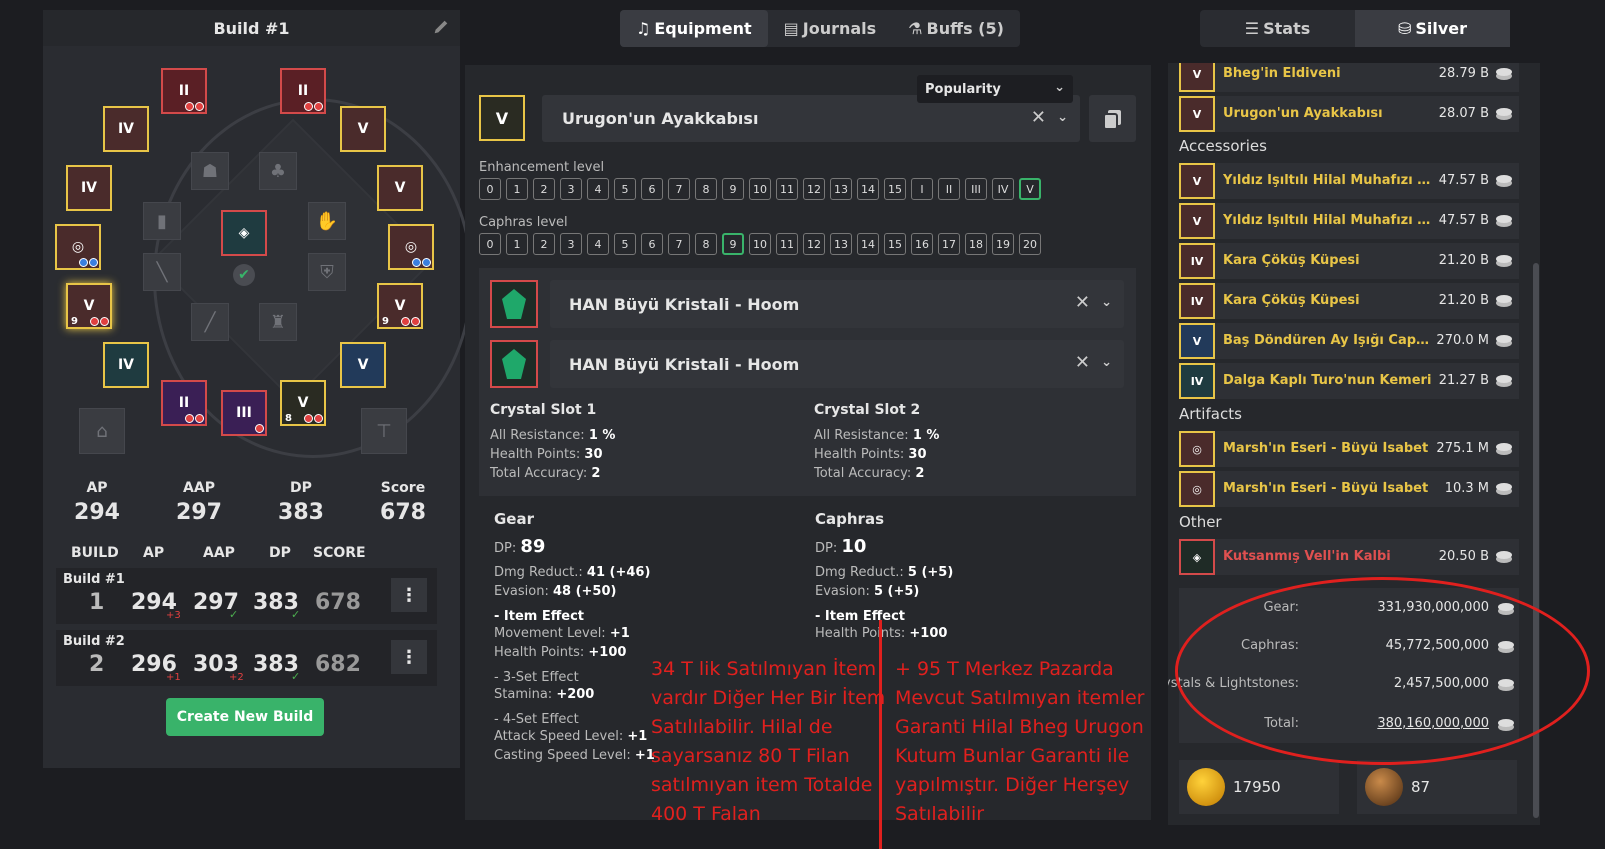 This screenshot has height=849, width=1605. What do you see at coordinates (841, 244) in the screenshot?
I see `caphras-level-button: 13` at bounding box center [841, 244].